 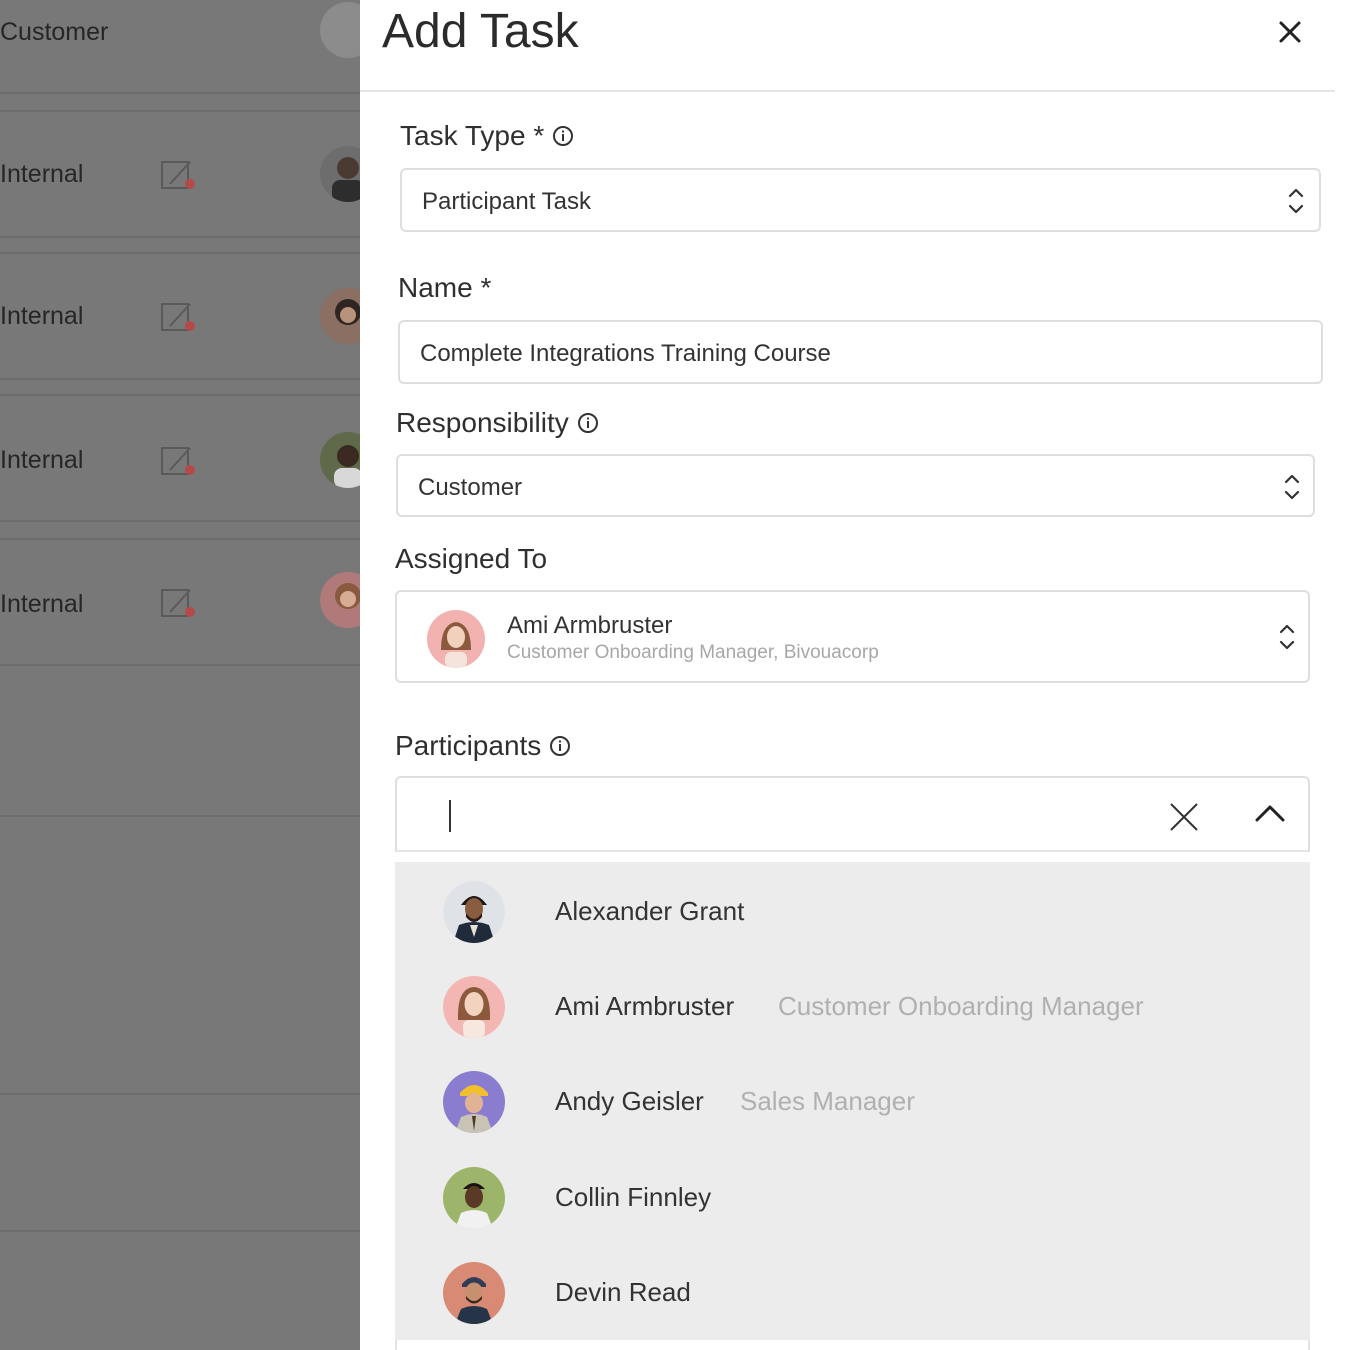 What do you see at coordinates (693, 652) in the screenshot?
I see `assigned-subtitle: Customer Onboarding Manager, Bivouacorp` at bounding box center [693, 652].